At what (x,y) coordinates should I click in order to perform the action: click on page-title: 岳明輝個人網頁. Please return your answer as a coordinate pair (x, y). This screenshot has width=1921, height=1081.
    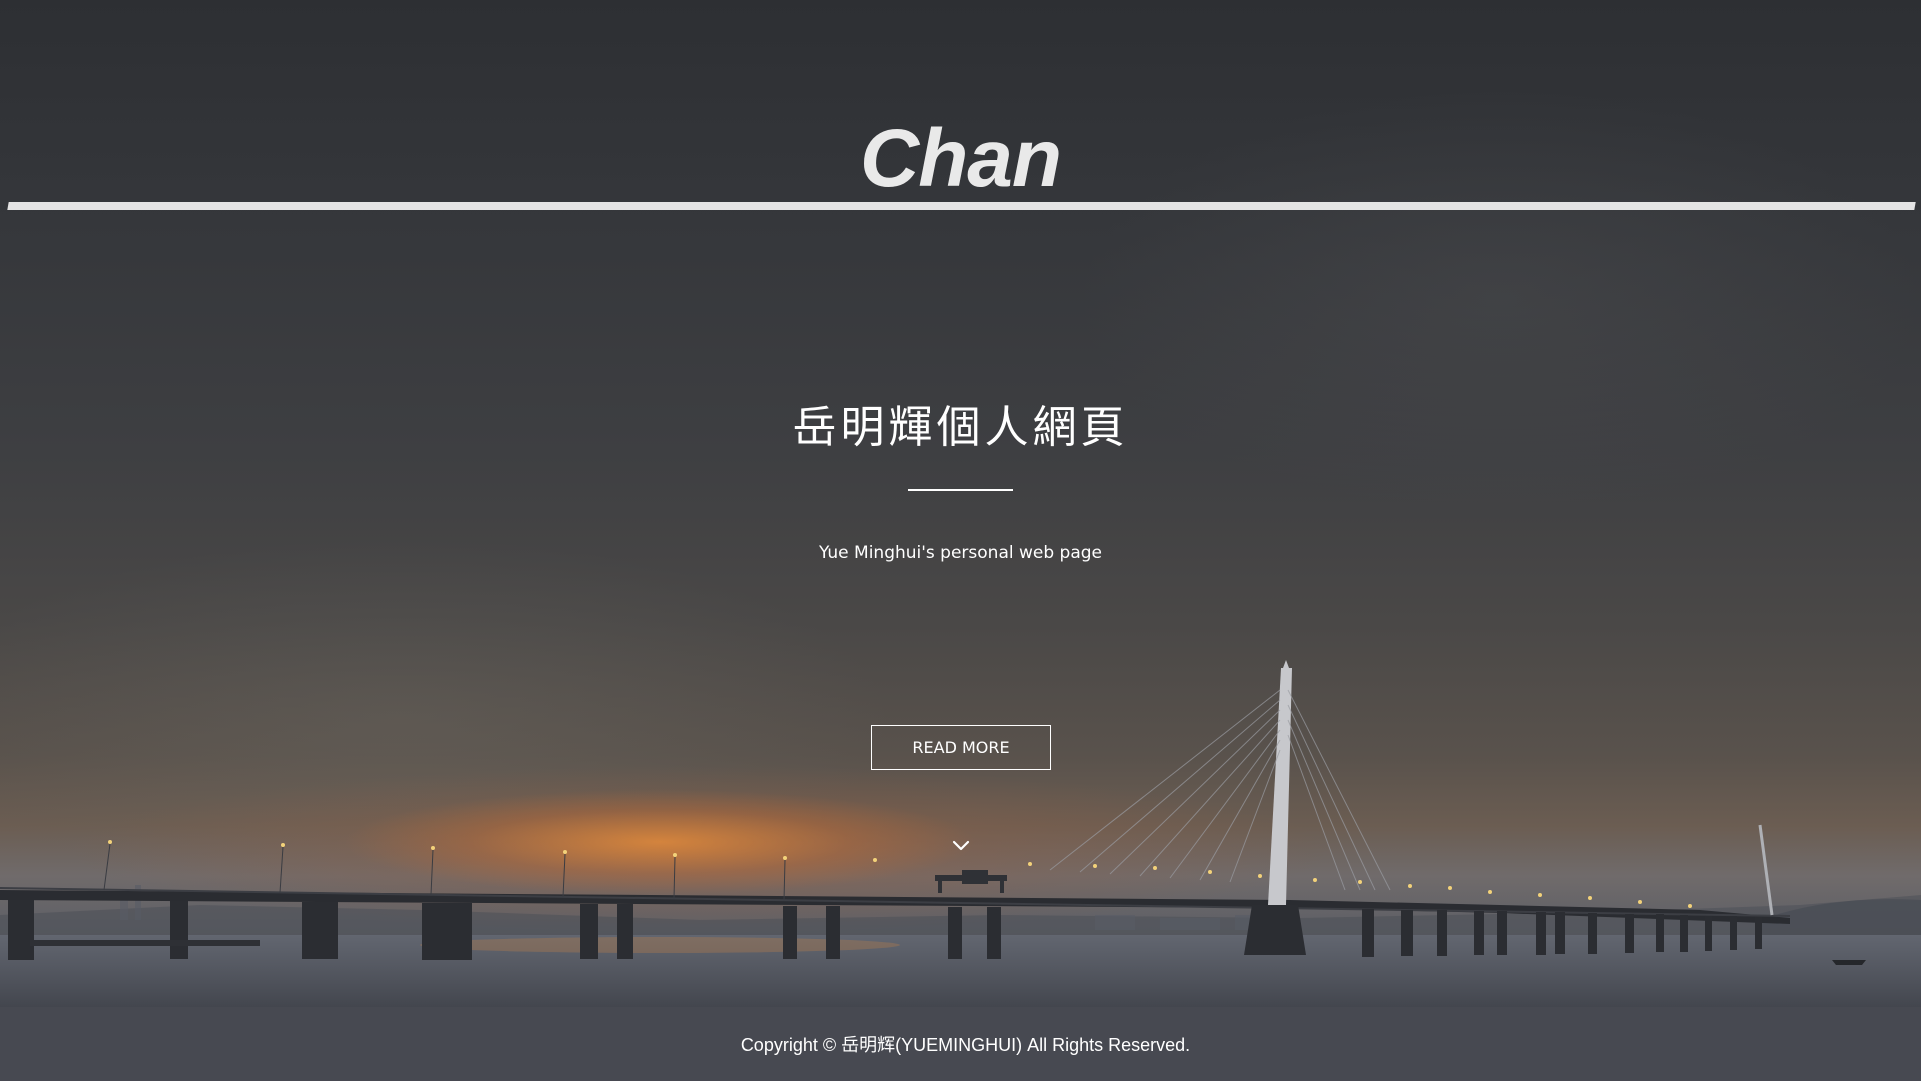
    Looking at the image, I should click on (960, 427).